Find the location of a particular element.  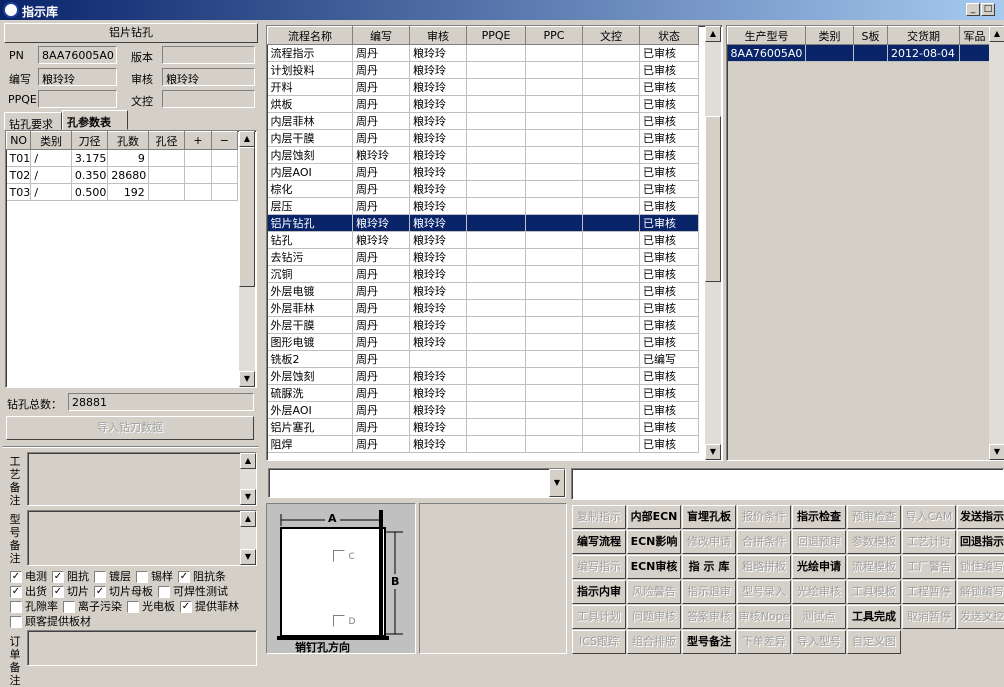

table-row: T01/3.175 9 is located at coordinates (122, 158).